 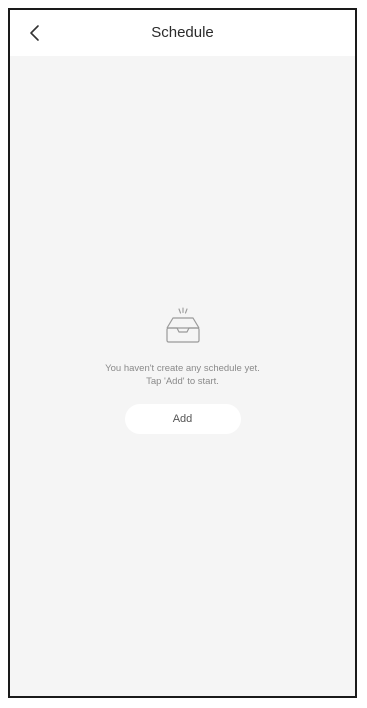 What do you see at coordinates (182, 381) in the screenshot?
I see `empty-message-line2: Tap 'Add' to start.` at bounding box center [182, 381].